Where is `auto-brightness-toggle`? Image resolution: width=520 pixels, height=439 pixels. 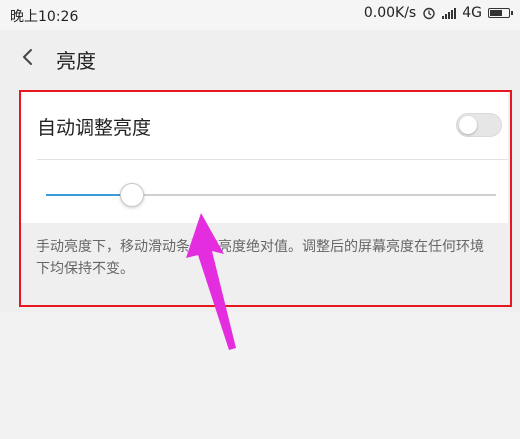
auto-brightness-toggle is located at coordinates (479, 125).